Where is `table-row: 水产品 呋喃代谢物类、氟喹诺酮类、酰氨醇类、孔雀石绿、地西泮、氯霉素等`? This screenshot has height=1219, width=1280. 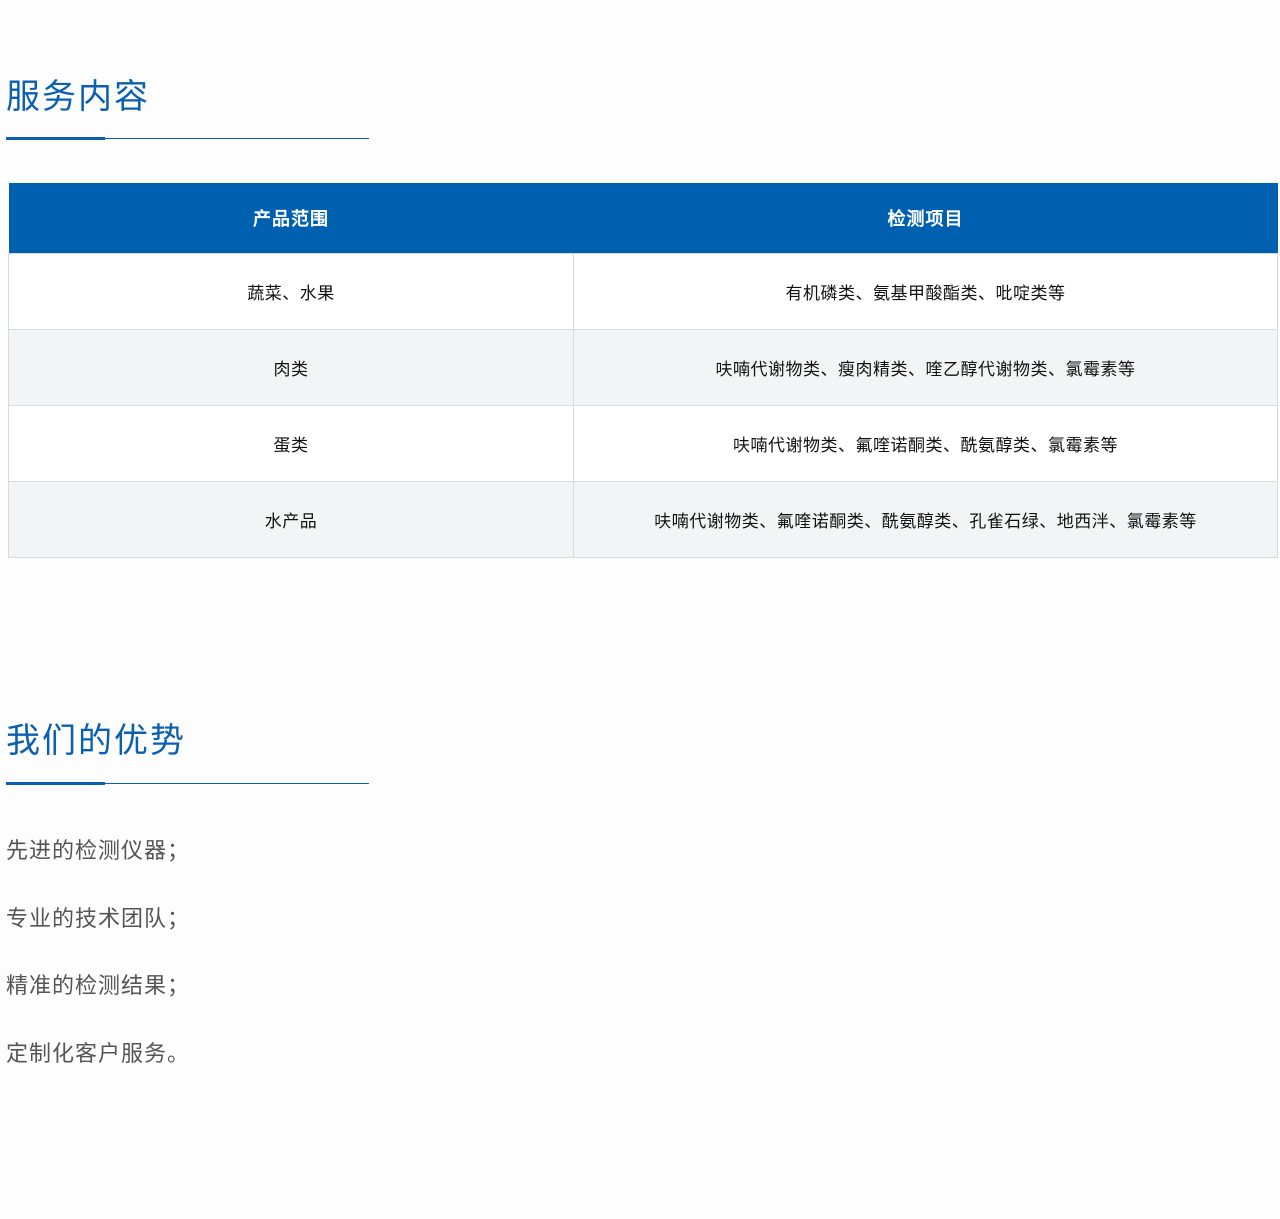
table-row: 水产品 呋喃代谢物类、氟喹诺酮类、酰氨醇类、孔雀石绿、地西泮、氯霉素等 is located at coordinates (643, 519).